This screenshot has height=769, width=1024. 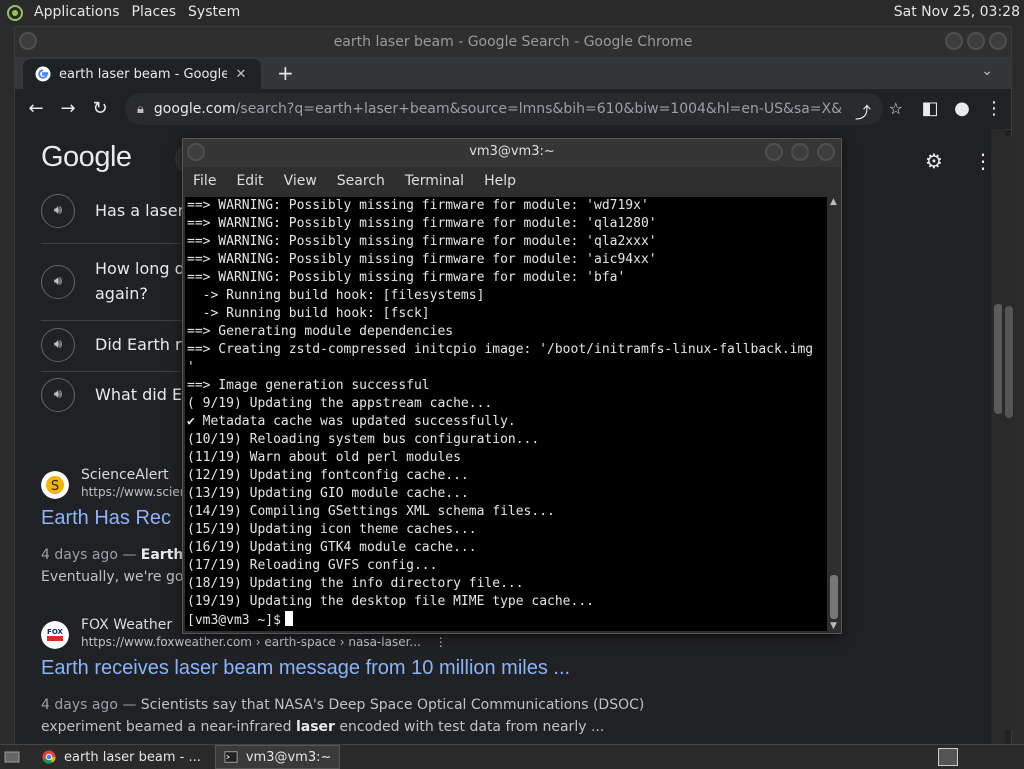 I want to click on back-arrow-icon: ←, so click(x=36, y=109).